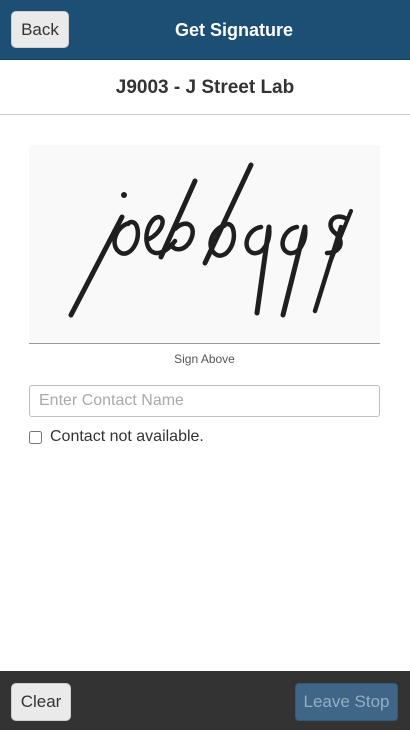 This screenshot has height=730, width=410. What do you see at coordinates (205, 88) in the screenshot?
I see `stop-title: J9003 - J Street Lab` at bounding box center [205, 88].